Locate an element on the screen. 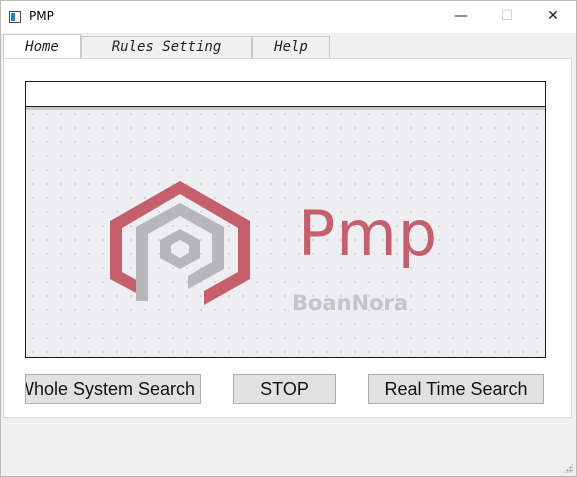  resize-grip-icon is located at coordinates (568, 468).